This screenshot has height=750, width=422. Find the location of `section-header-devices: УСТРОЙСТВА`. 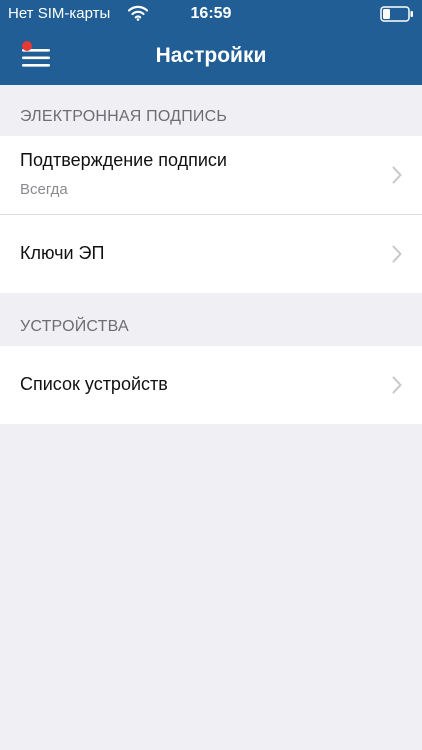

section-header-devices: УСТРОЙСТВА is located at coordinates (74, 326).